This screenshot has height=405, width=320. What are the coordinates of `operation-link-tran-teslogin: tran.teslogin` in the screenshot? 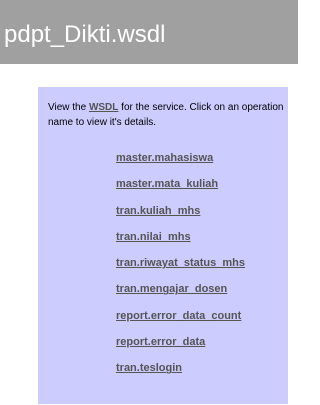 It's located at (149, 368).